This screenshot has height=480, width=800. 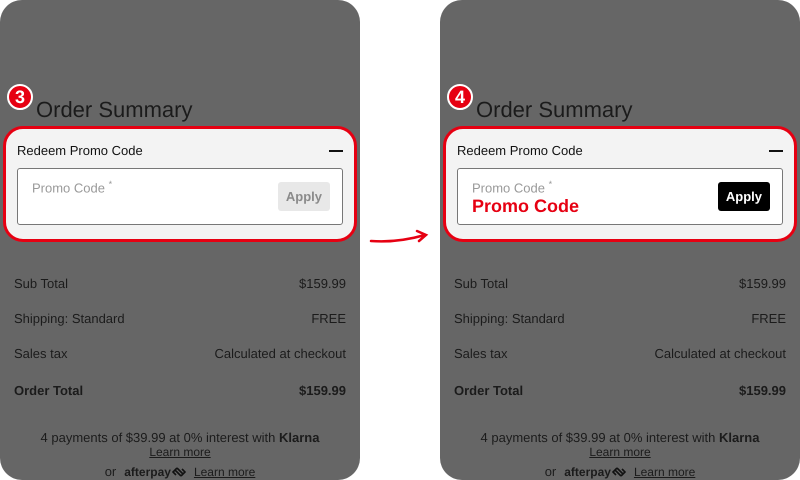 I want to click on step-badge: 4, so click(x=460, y=97).